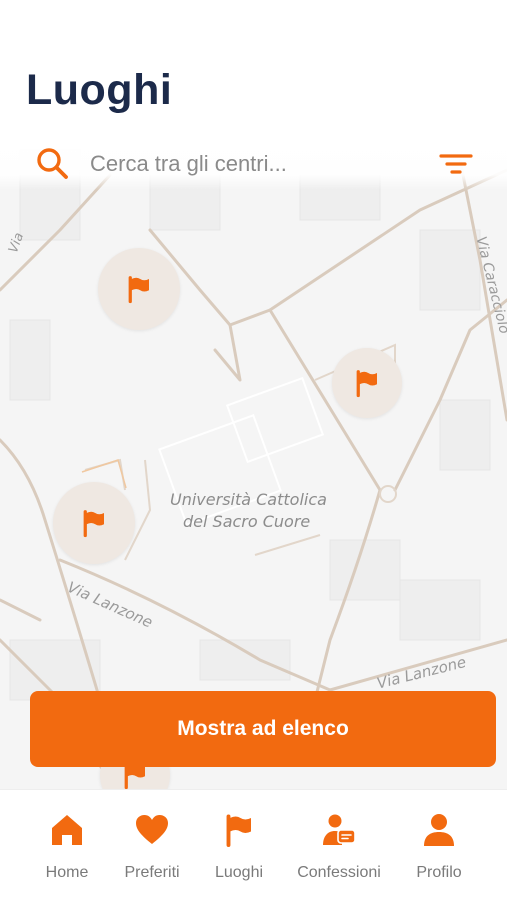 This screenshot has height=900, width=507. What do you see at coordinates (152, 872) in the screenshot?
I see `nav-label-preferiti: Preferiti` at bounding box center [152, 872].